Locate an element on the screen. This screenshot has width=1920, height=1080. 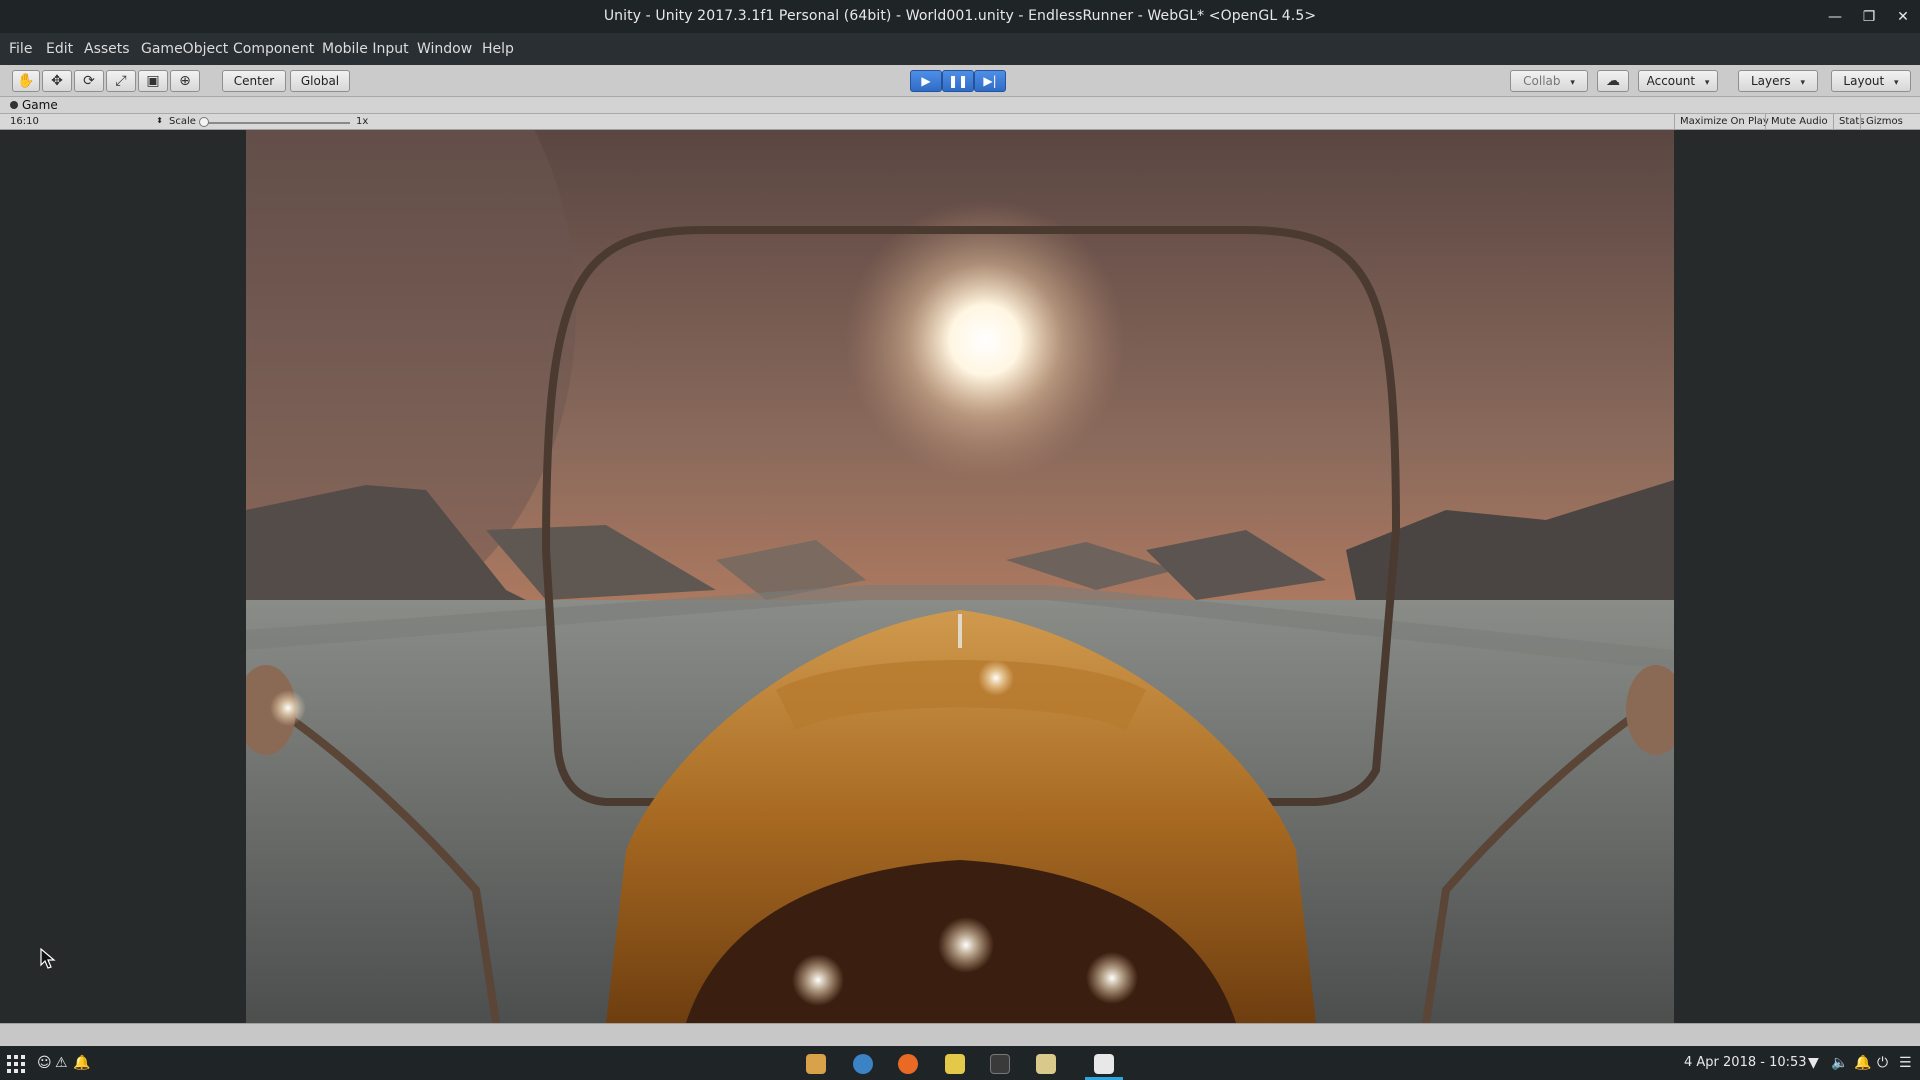
maximize-on-play-toggle: Maximize On Play is located at coordinates (1724, 122).